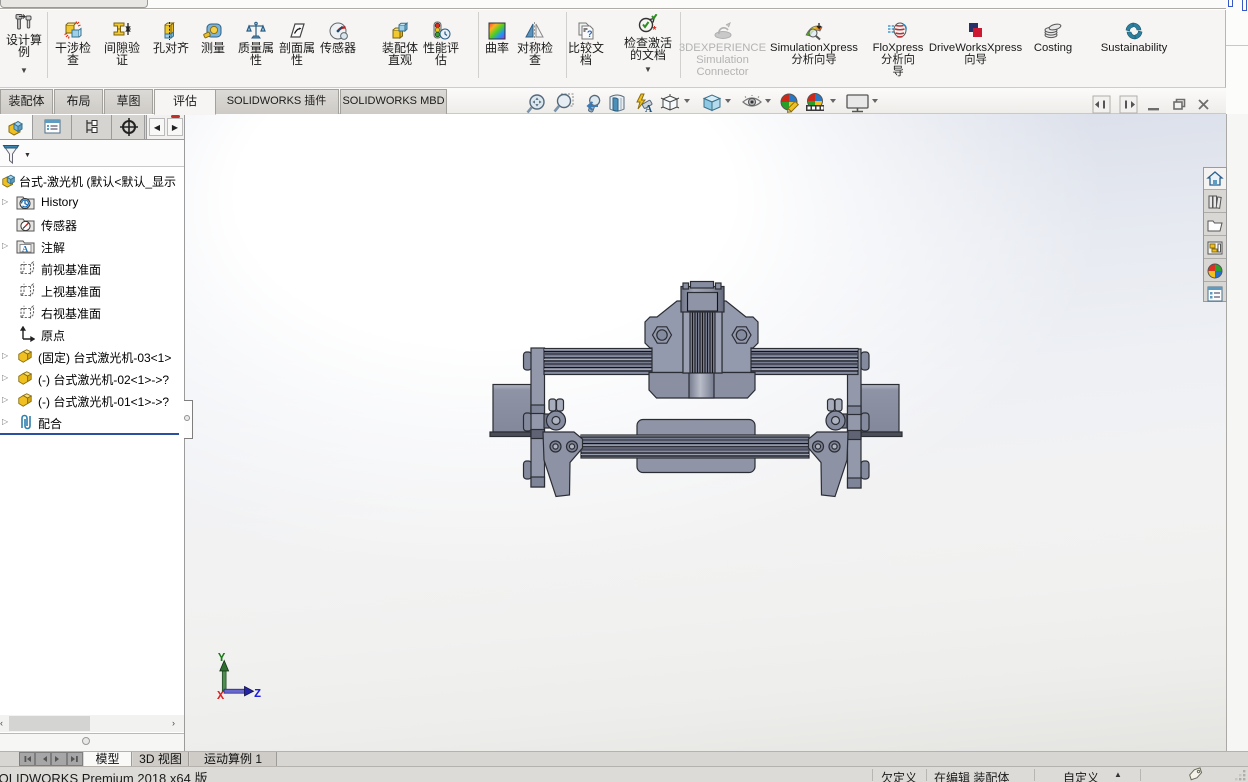  I want to click on svg-text: Z, so click(257, 694).